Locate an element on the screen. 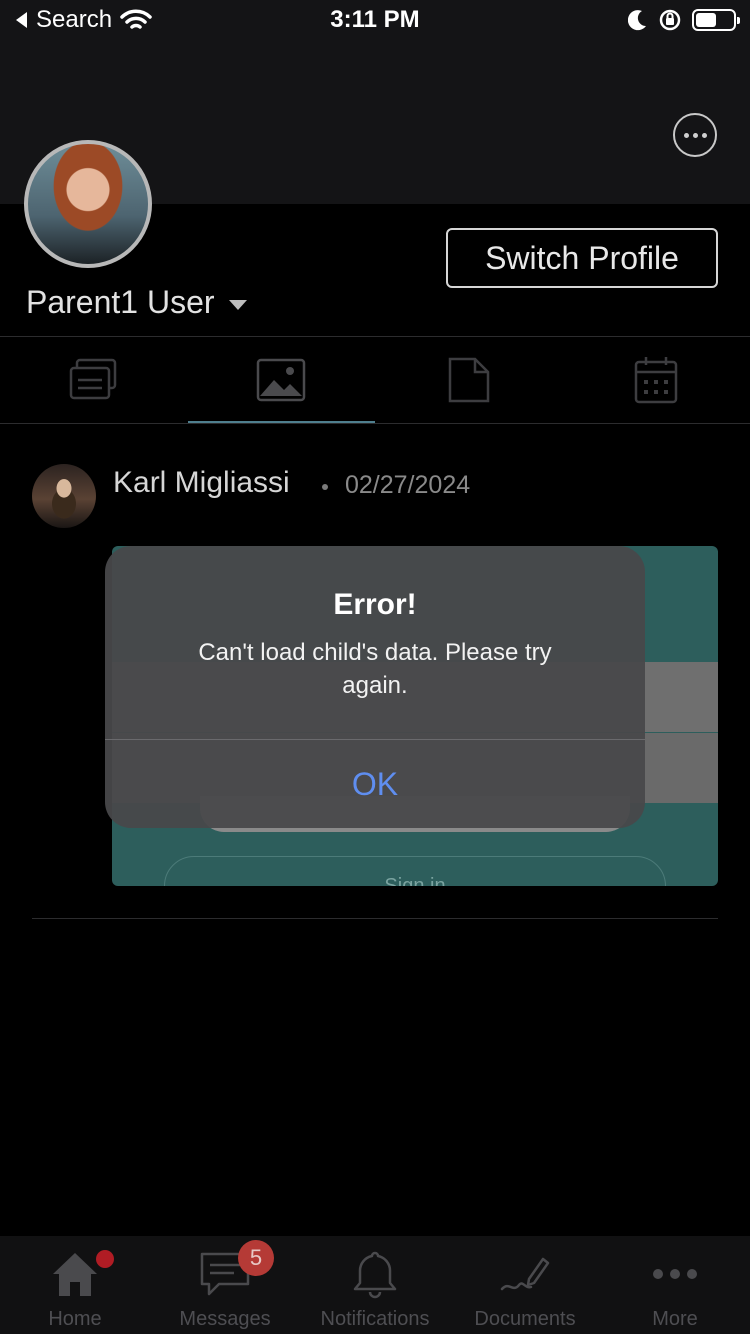 The width and height of the screenshot is (750, 1334). signature-pen-icon is located at coordinates (525, 1274).